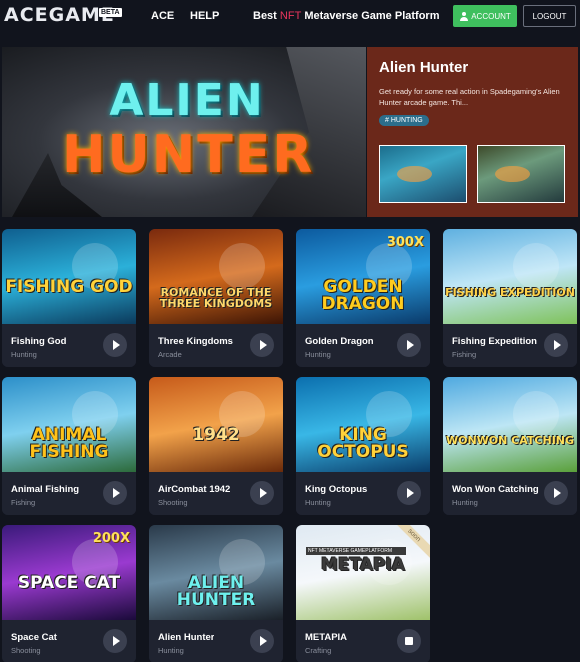 The height and width of the screenshot is (662, 580). I want to click on game-info: King Octopus Hunting, so click(363, 493).